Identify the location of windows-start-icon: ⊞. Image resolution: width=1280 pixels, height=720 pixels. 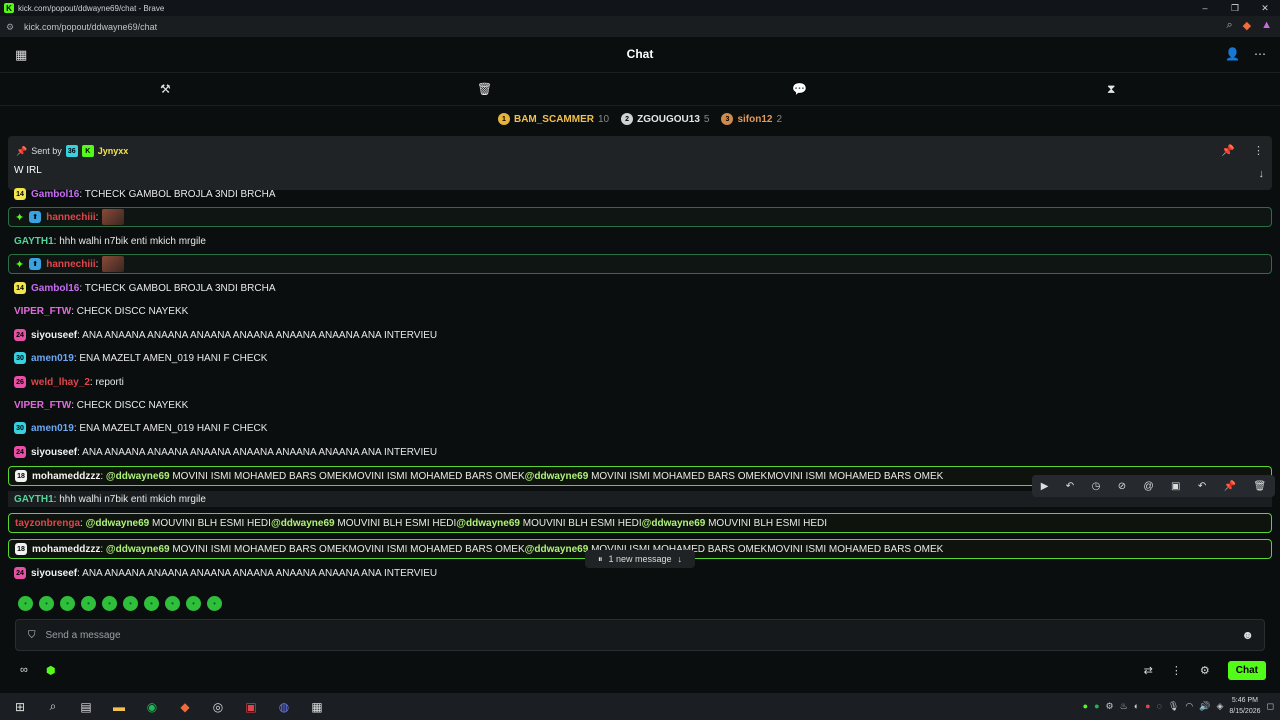
(20, 707).